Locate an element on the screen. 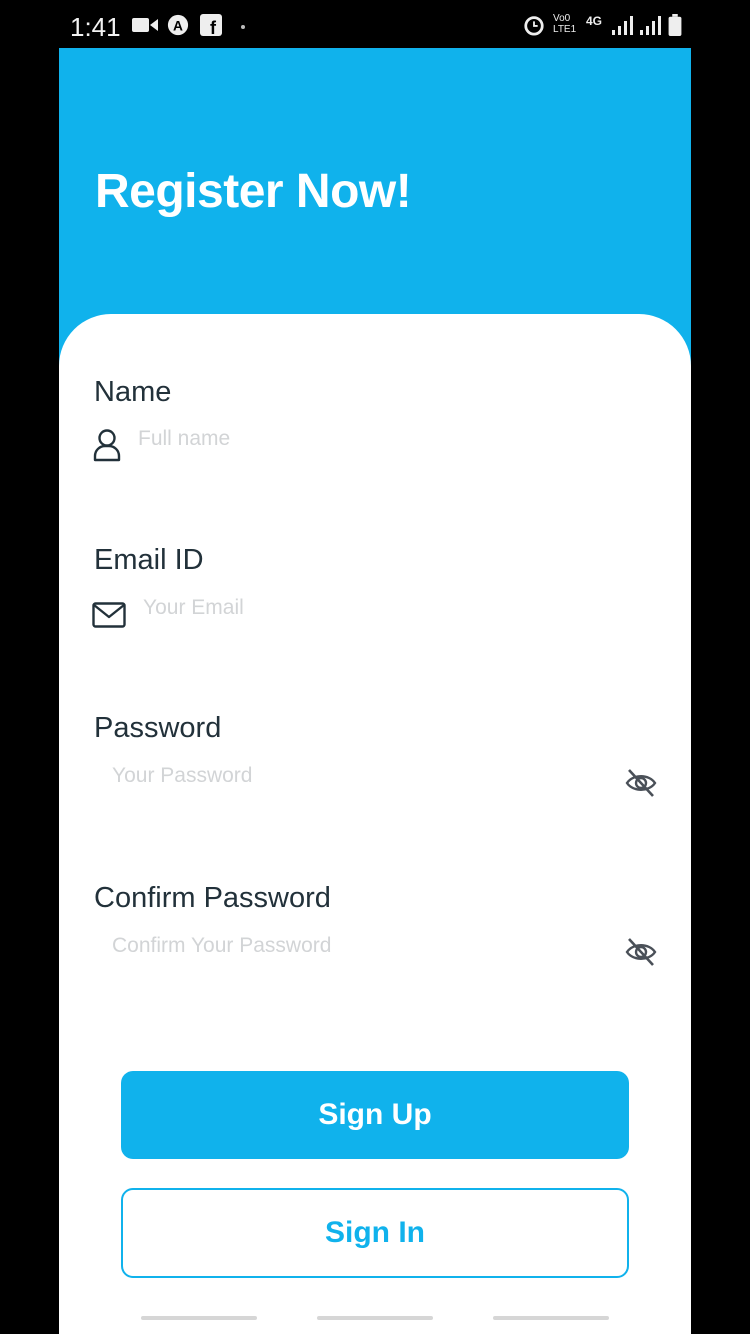 This screenshot has width=750, height=1334. dot-icon is located at coordinates (243, 27).